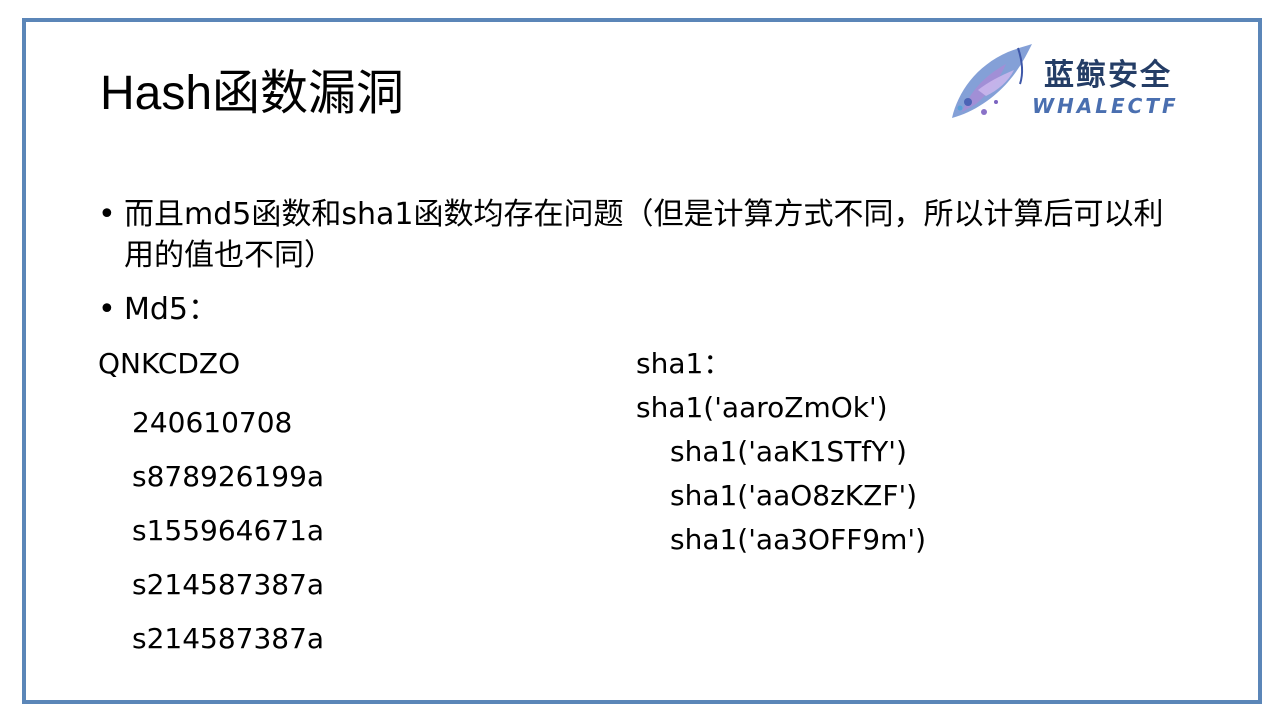  Describe the element at coordinates (638, 309) in the screenshot. I see `bullet-item: • Md5：` at that location.